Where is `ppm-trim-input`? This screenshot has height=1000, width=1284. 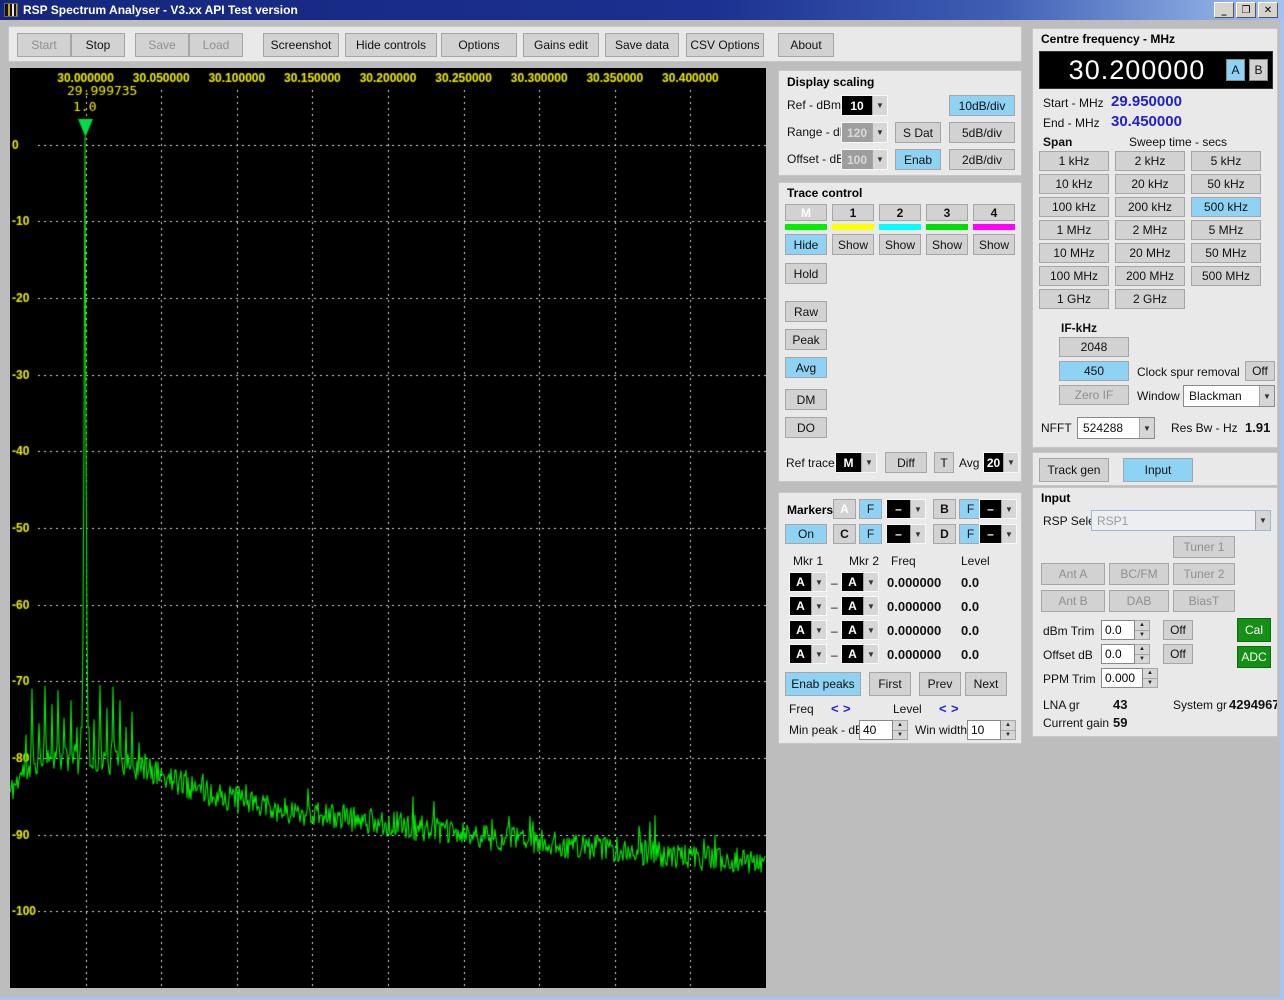
ppm-trim-input is located at coordinates (1122, 678).